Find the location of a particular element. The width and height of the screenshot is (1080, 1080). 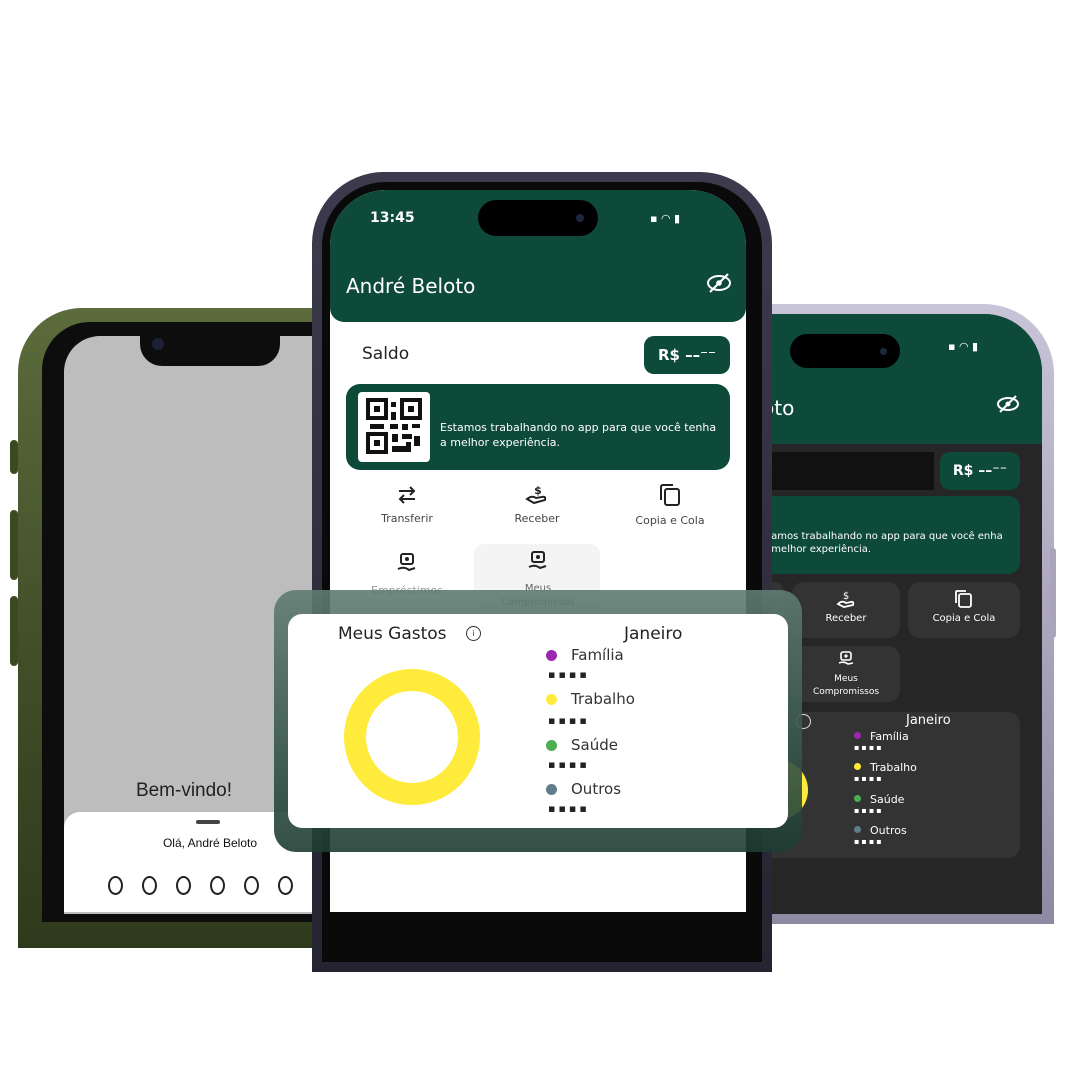

transferir-label: Transferir is located at coordinates (407, 518).